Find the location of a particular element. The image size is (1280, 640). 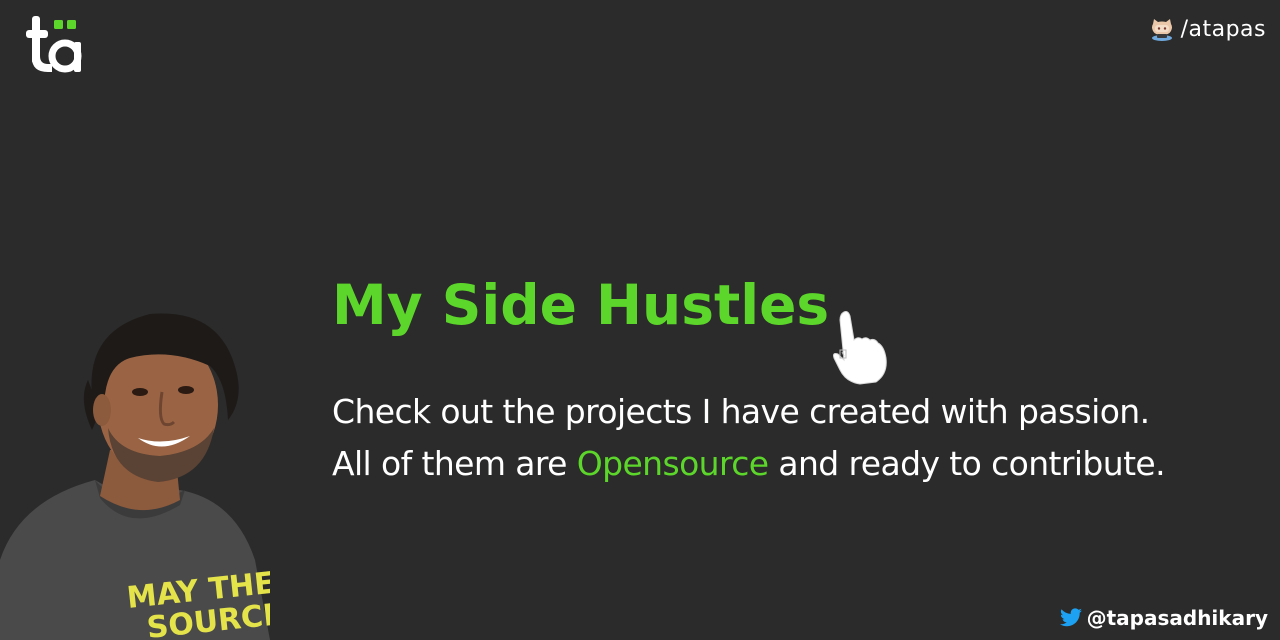

twitter-handle: @tapasadhikary is located at coordinates (1163, 618).